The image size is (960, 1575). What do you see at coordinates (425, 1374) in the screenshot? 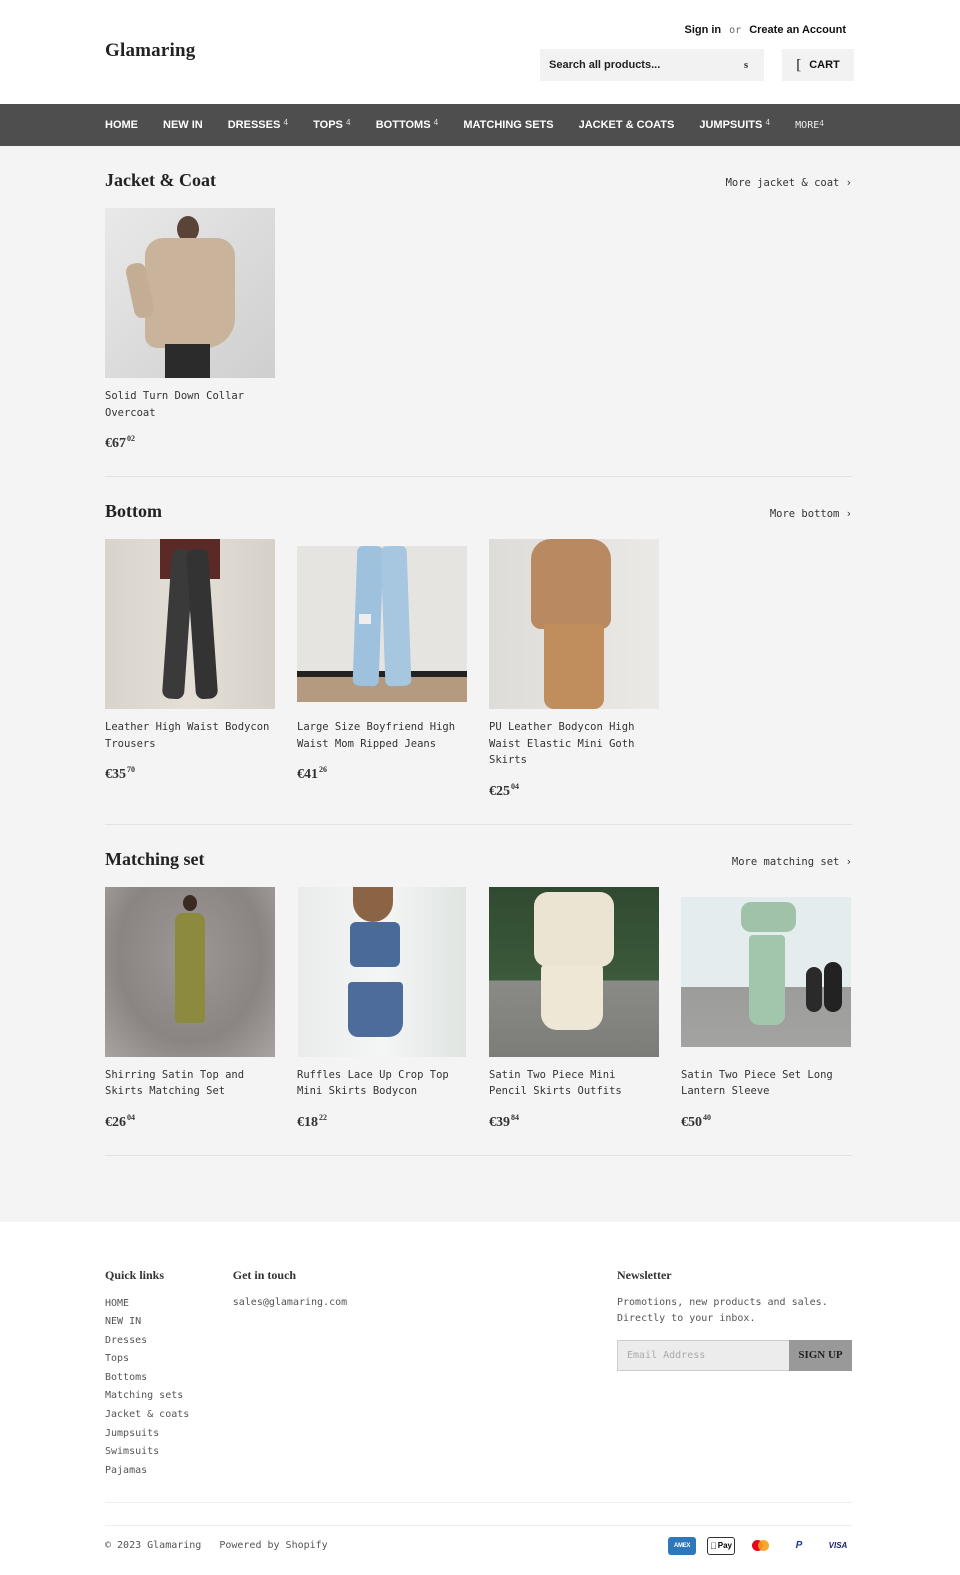
I see `contact-column: Get in touch sales@glamaring.com` at bounding box center [425, 1374].